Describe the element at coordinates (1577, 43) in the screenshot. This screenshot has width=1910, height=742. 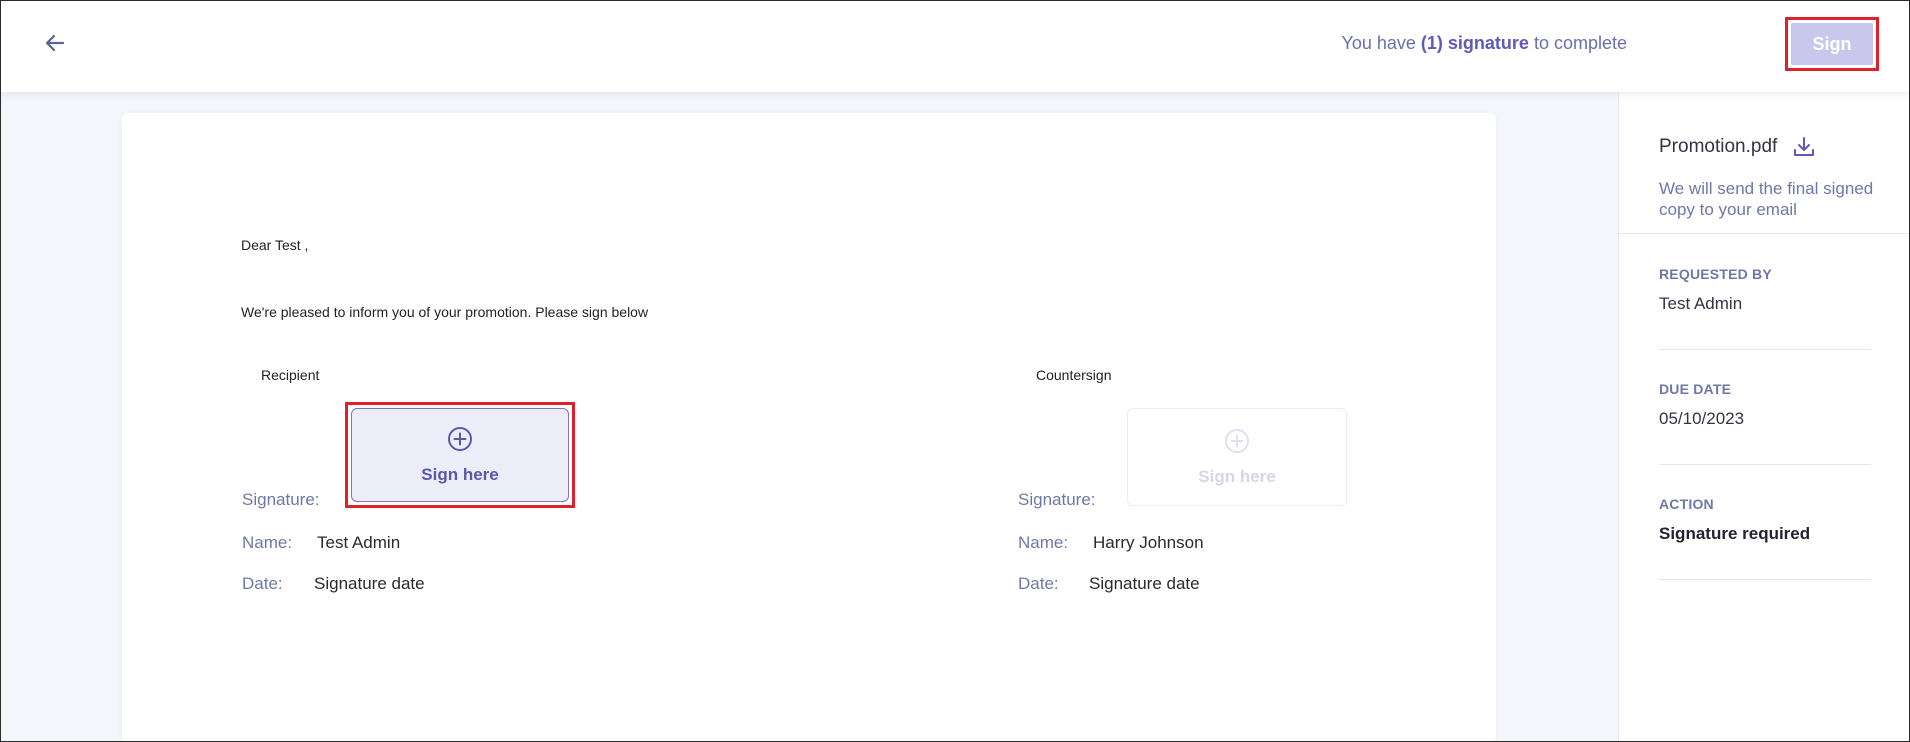
I see `signature-status-suffix: to complete` at that location.